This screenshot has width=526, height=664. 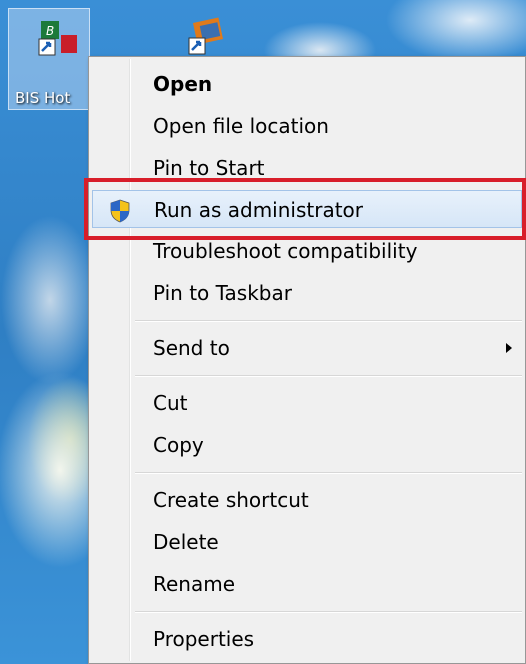 I want to click on annotation-highlight-box, so click(x=305, y=209).